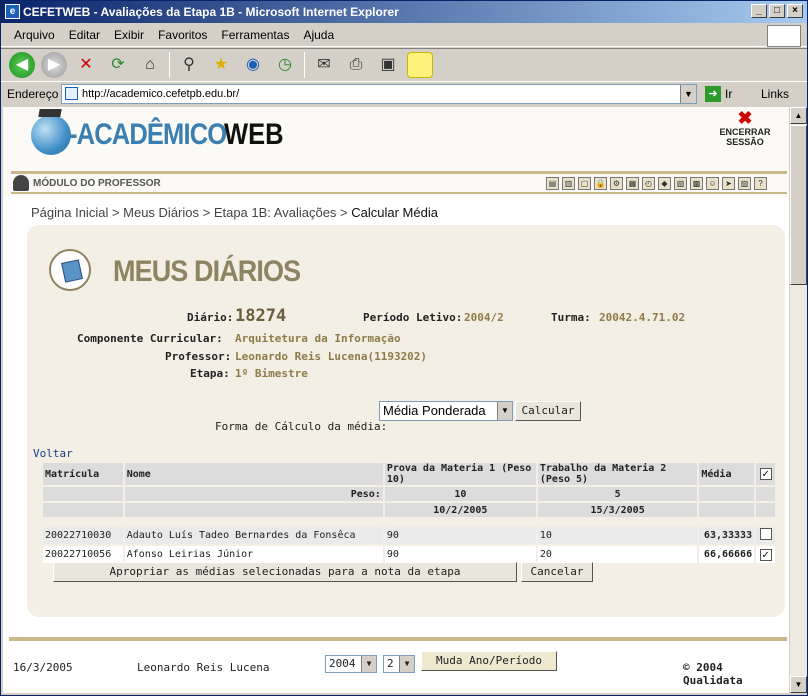 Image resolution: width=808 pixels, height=696 pixels. I want to click on lock-icon: 🔒, so click(600, 183).